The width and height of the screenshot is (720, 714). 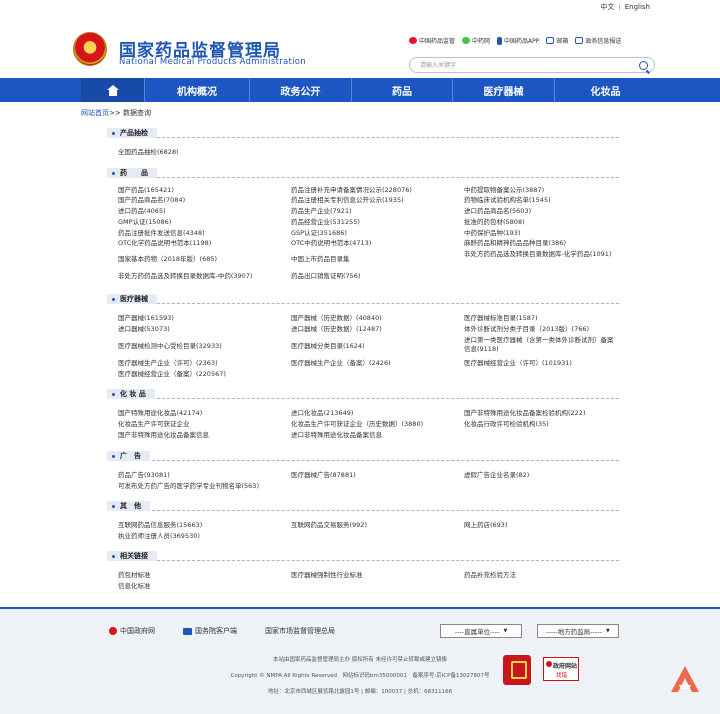 I want to click on cosmetic-link: 国产非特殊用途化妆品备案检验机构(222), so click(x=524, y=413).